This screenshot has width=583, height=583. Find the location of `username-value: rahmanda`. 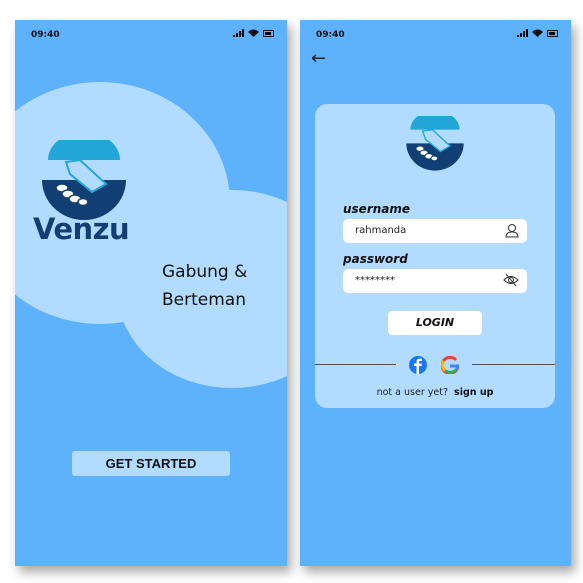

username-value: rahmanda is located at coordinates (381, 230).